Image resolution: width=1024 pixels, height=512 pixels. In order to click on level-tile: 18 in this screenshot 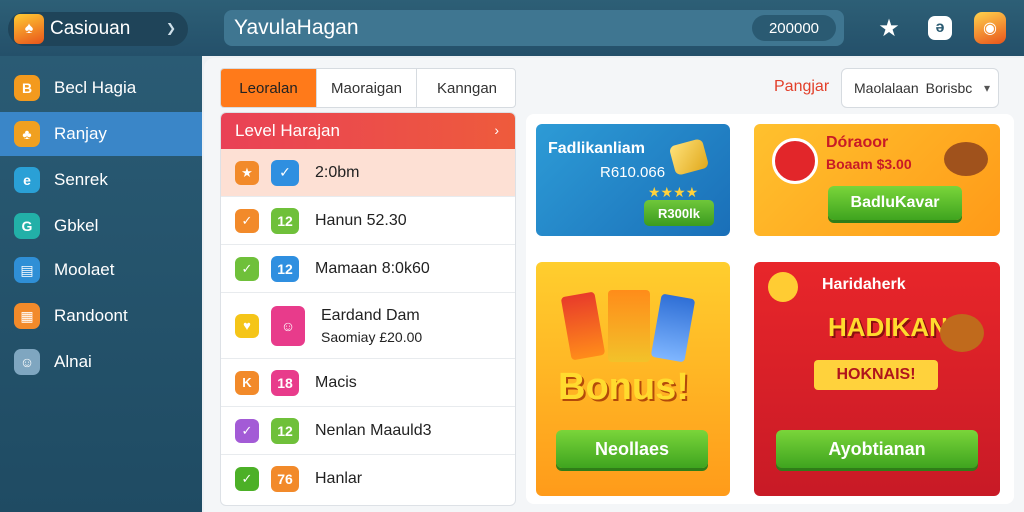, I will do `click(285, 382)`.